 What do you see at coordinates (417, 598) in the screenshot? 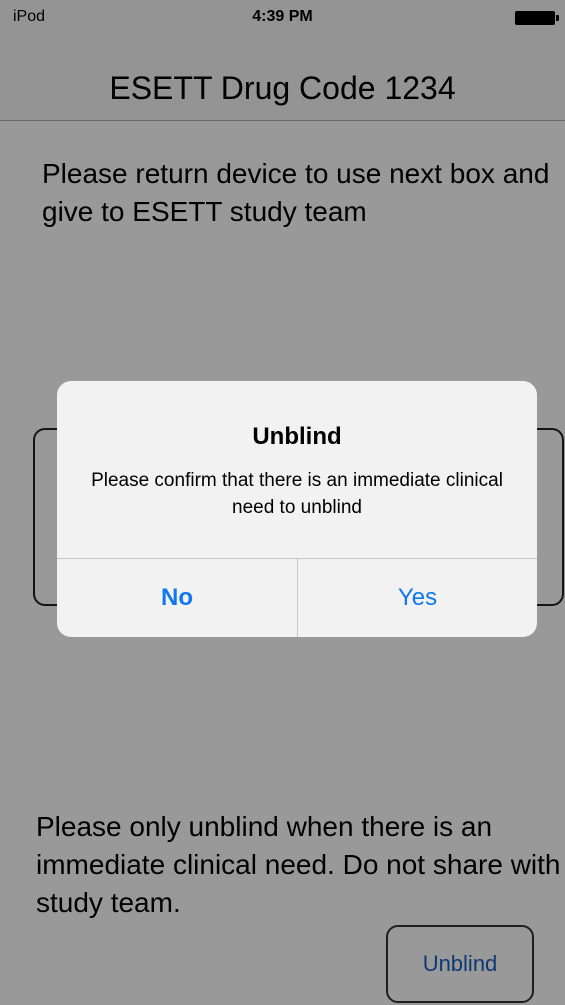
I see `alert-yes-button: Yes` at bounding box center [417, 598].